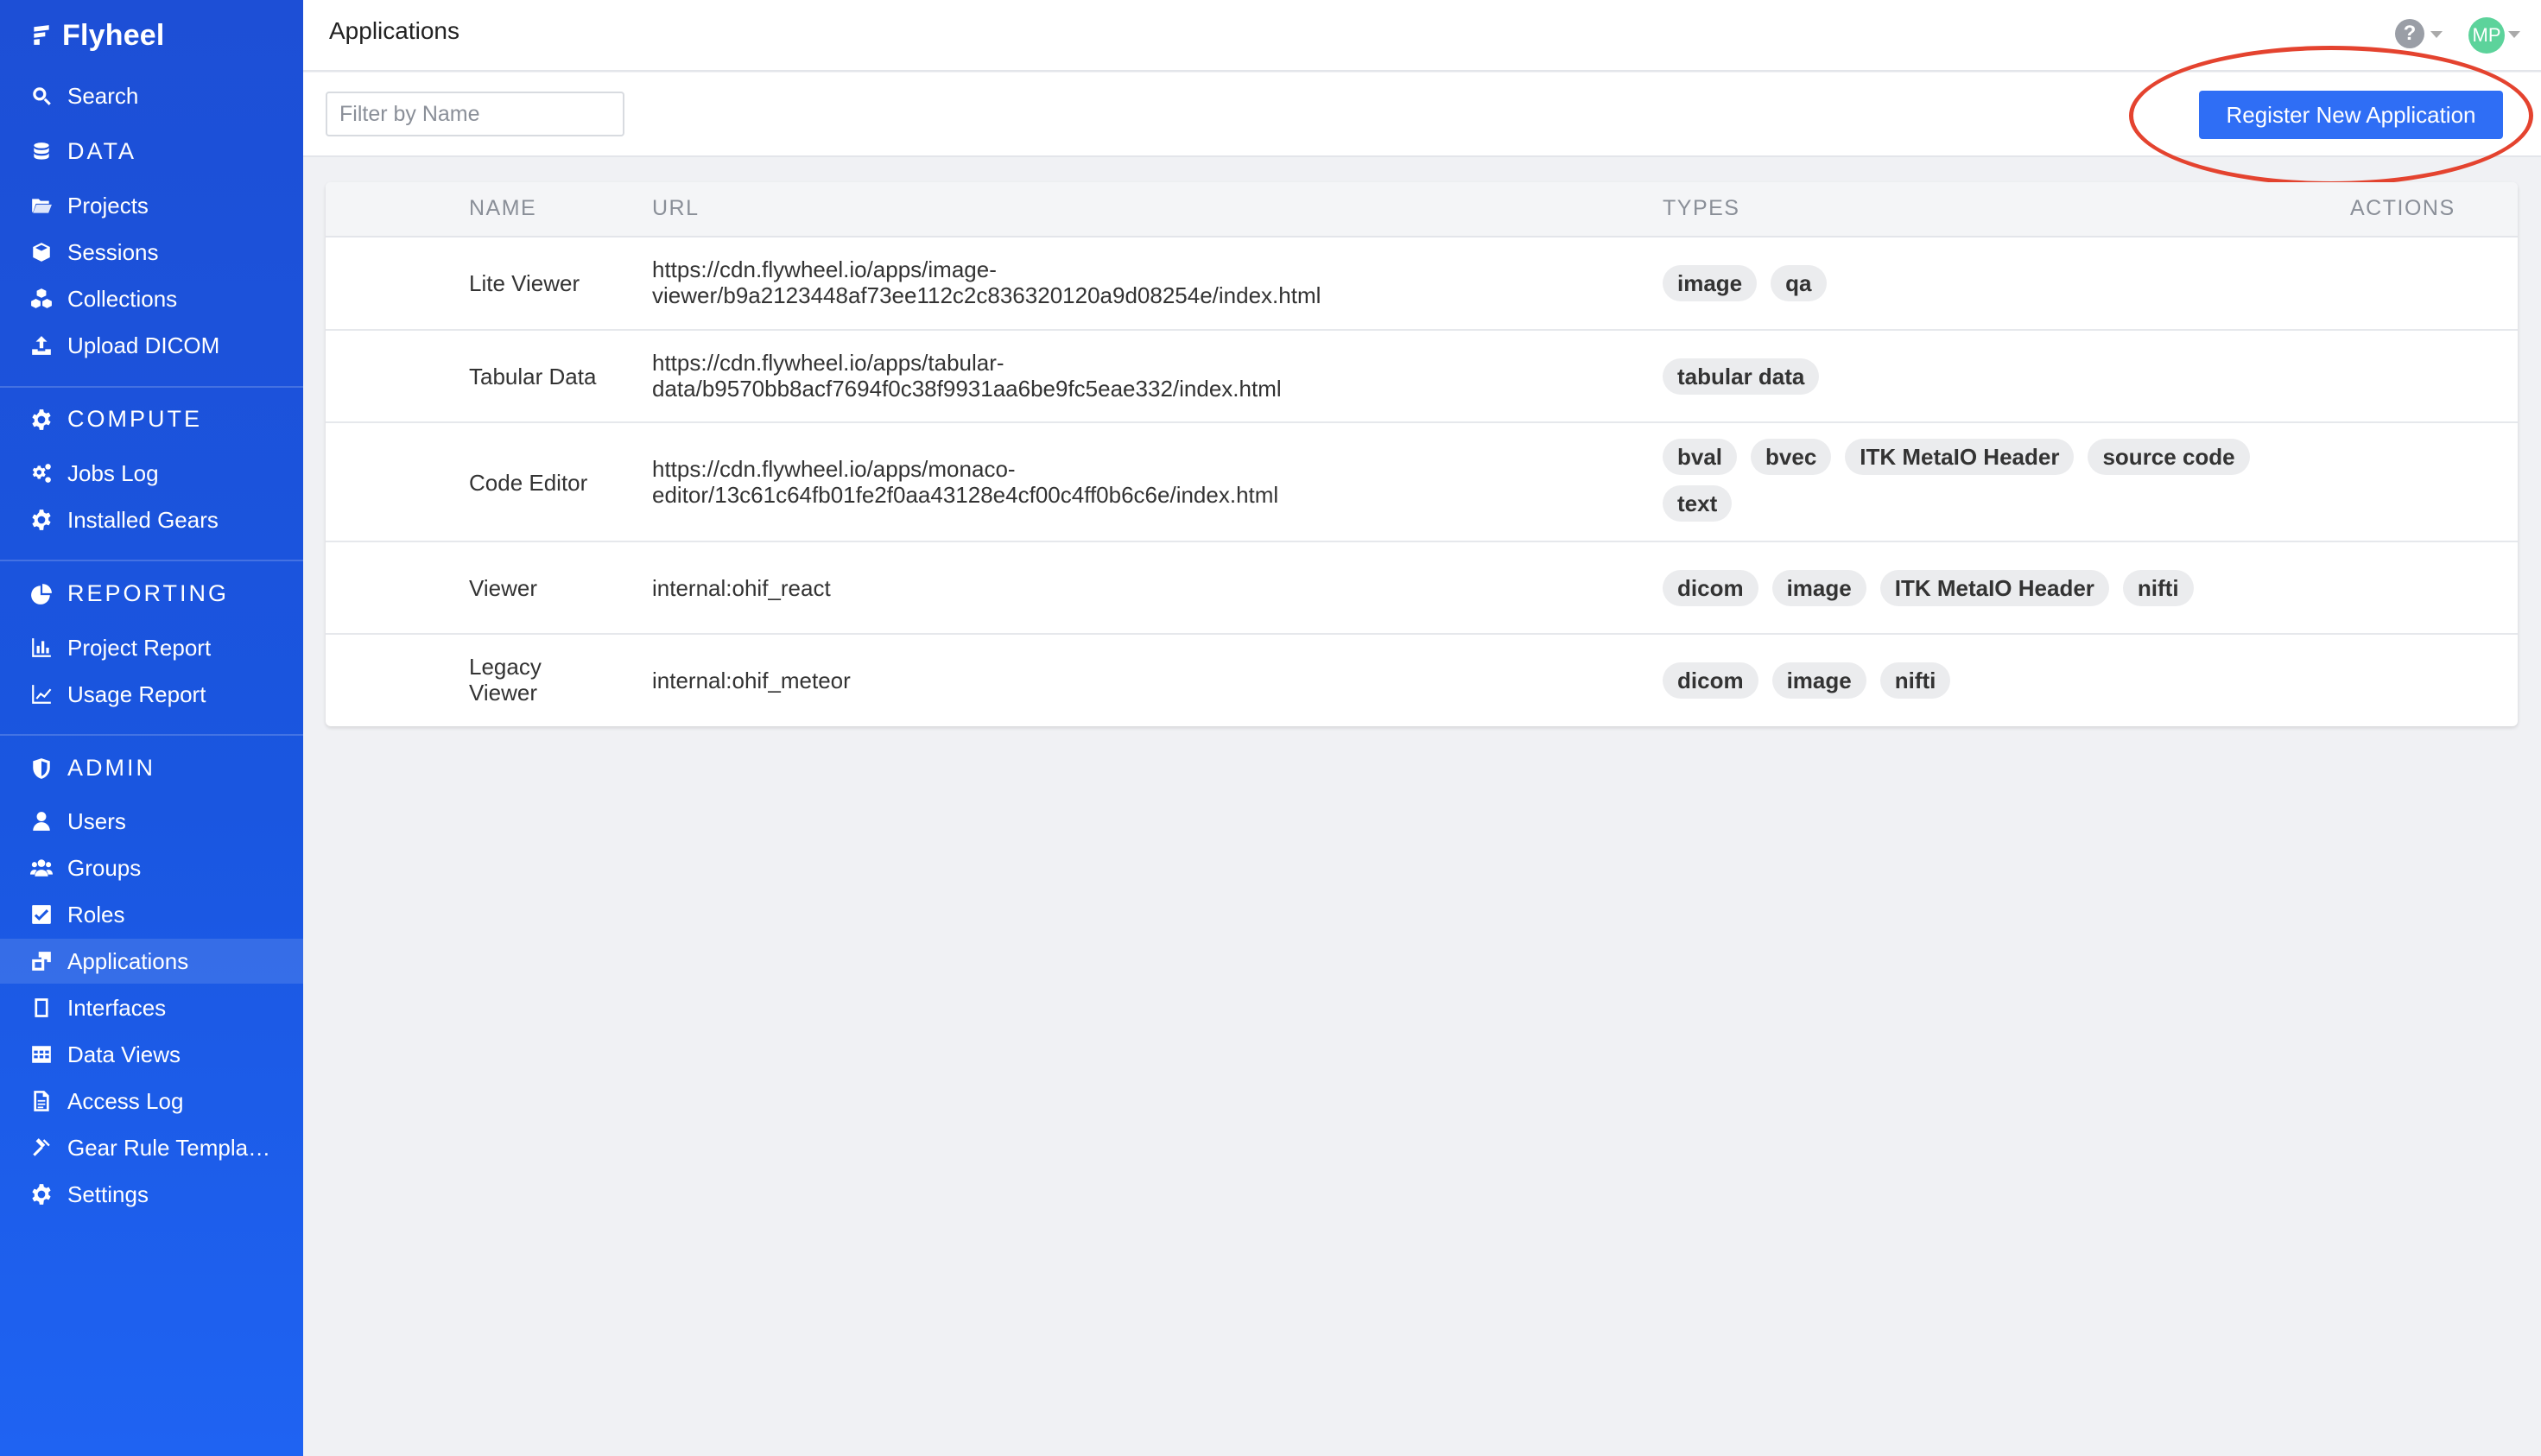 This screenshot has height=1456, width=2541. Describe the element at coordinates (475, 114) in the screenshot. I see `filter-by-name-input` at that location.